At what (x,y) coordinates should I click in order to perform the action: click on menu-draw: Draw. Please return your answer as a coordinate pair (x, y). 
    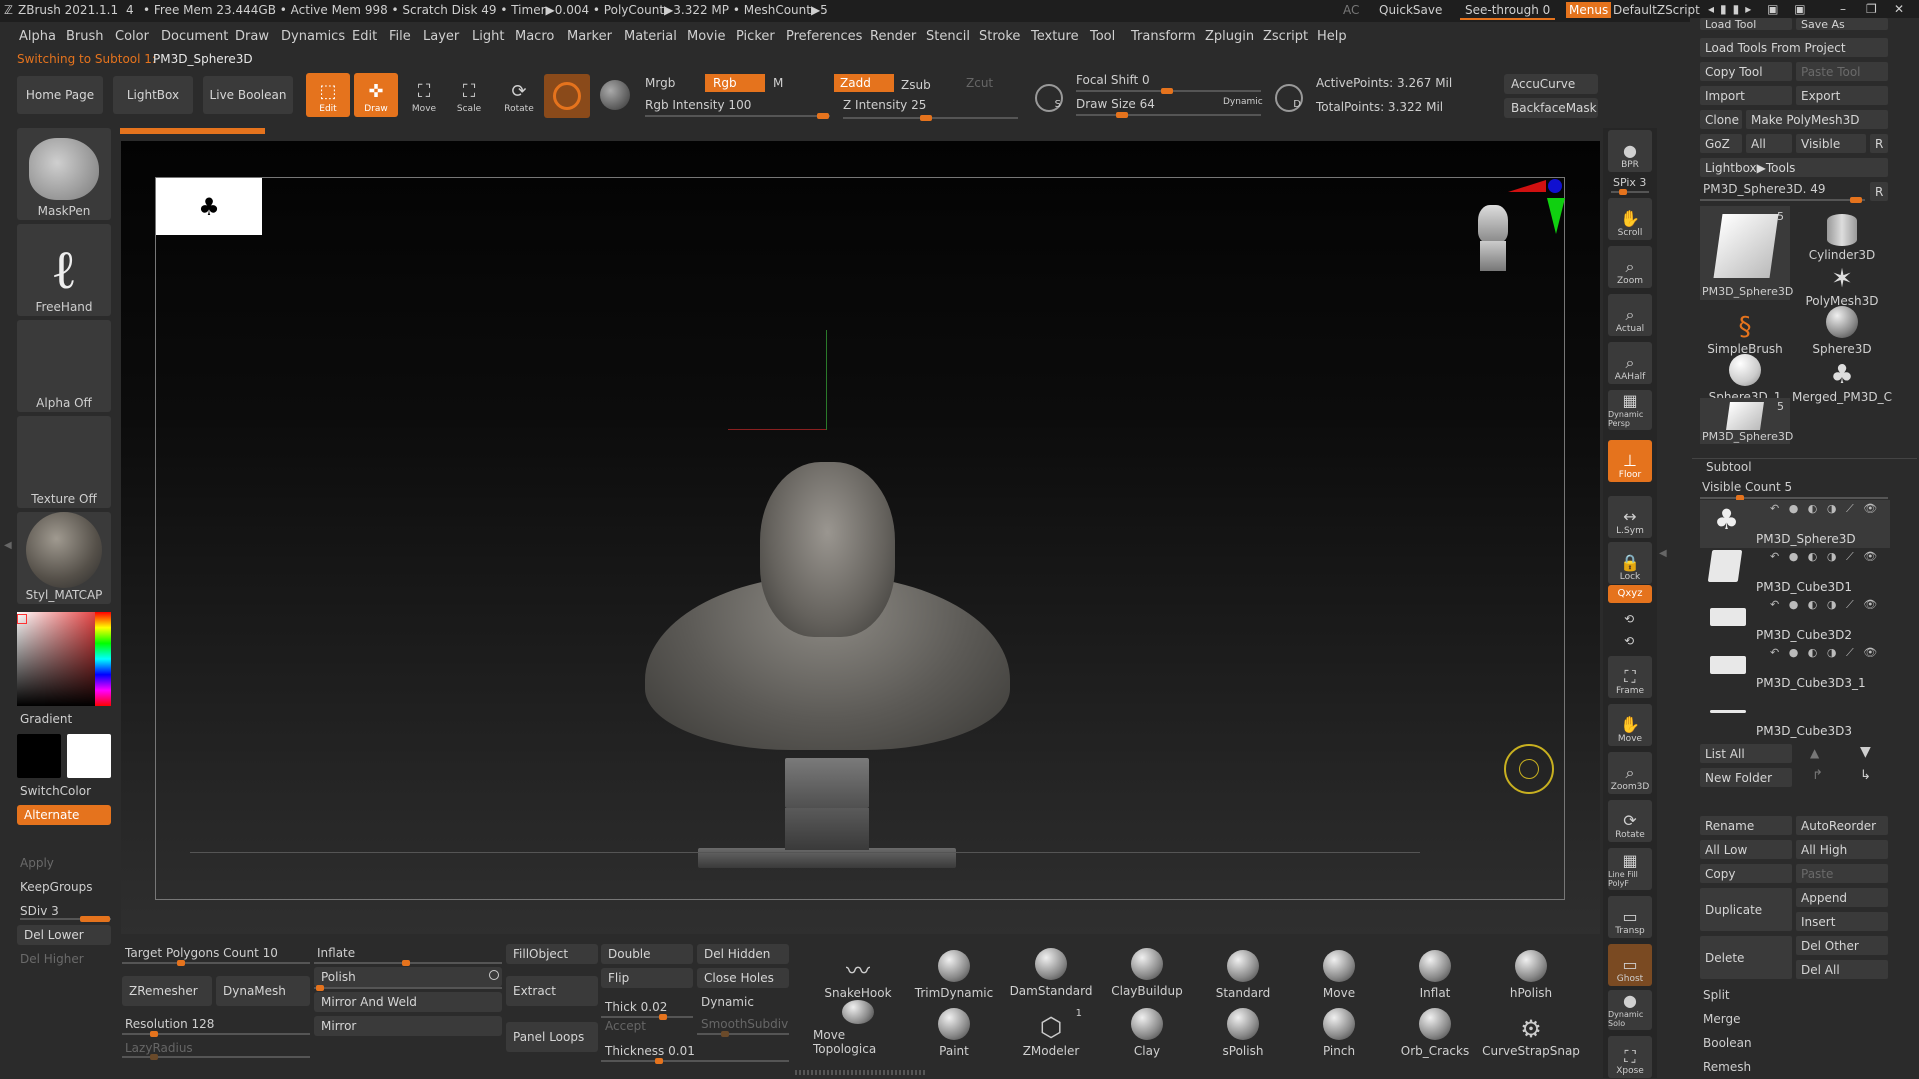
    Looking at the image, I should click on (252, 36).